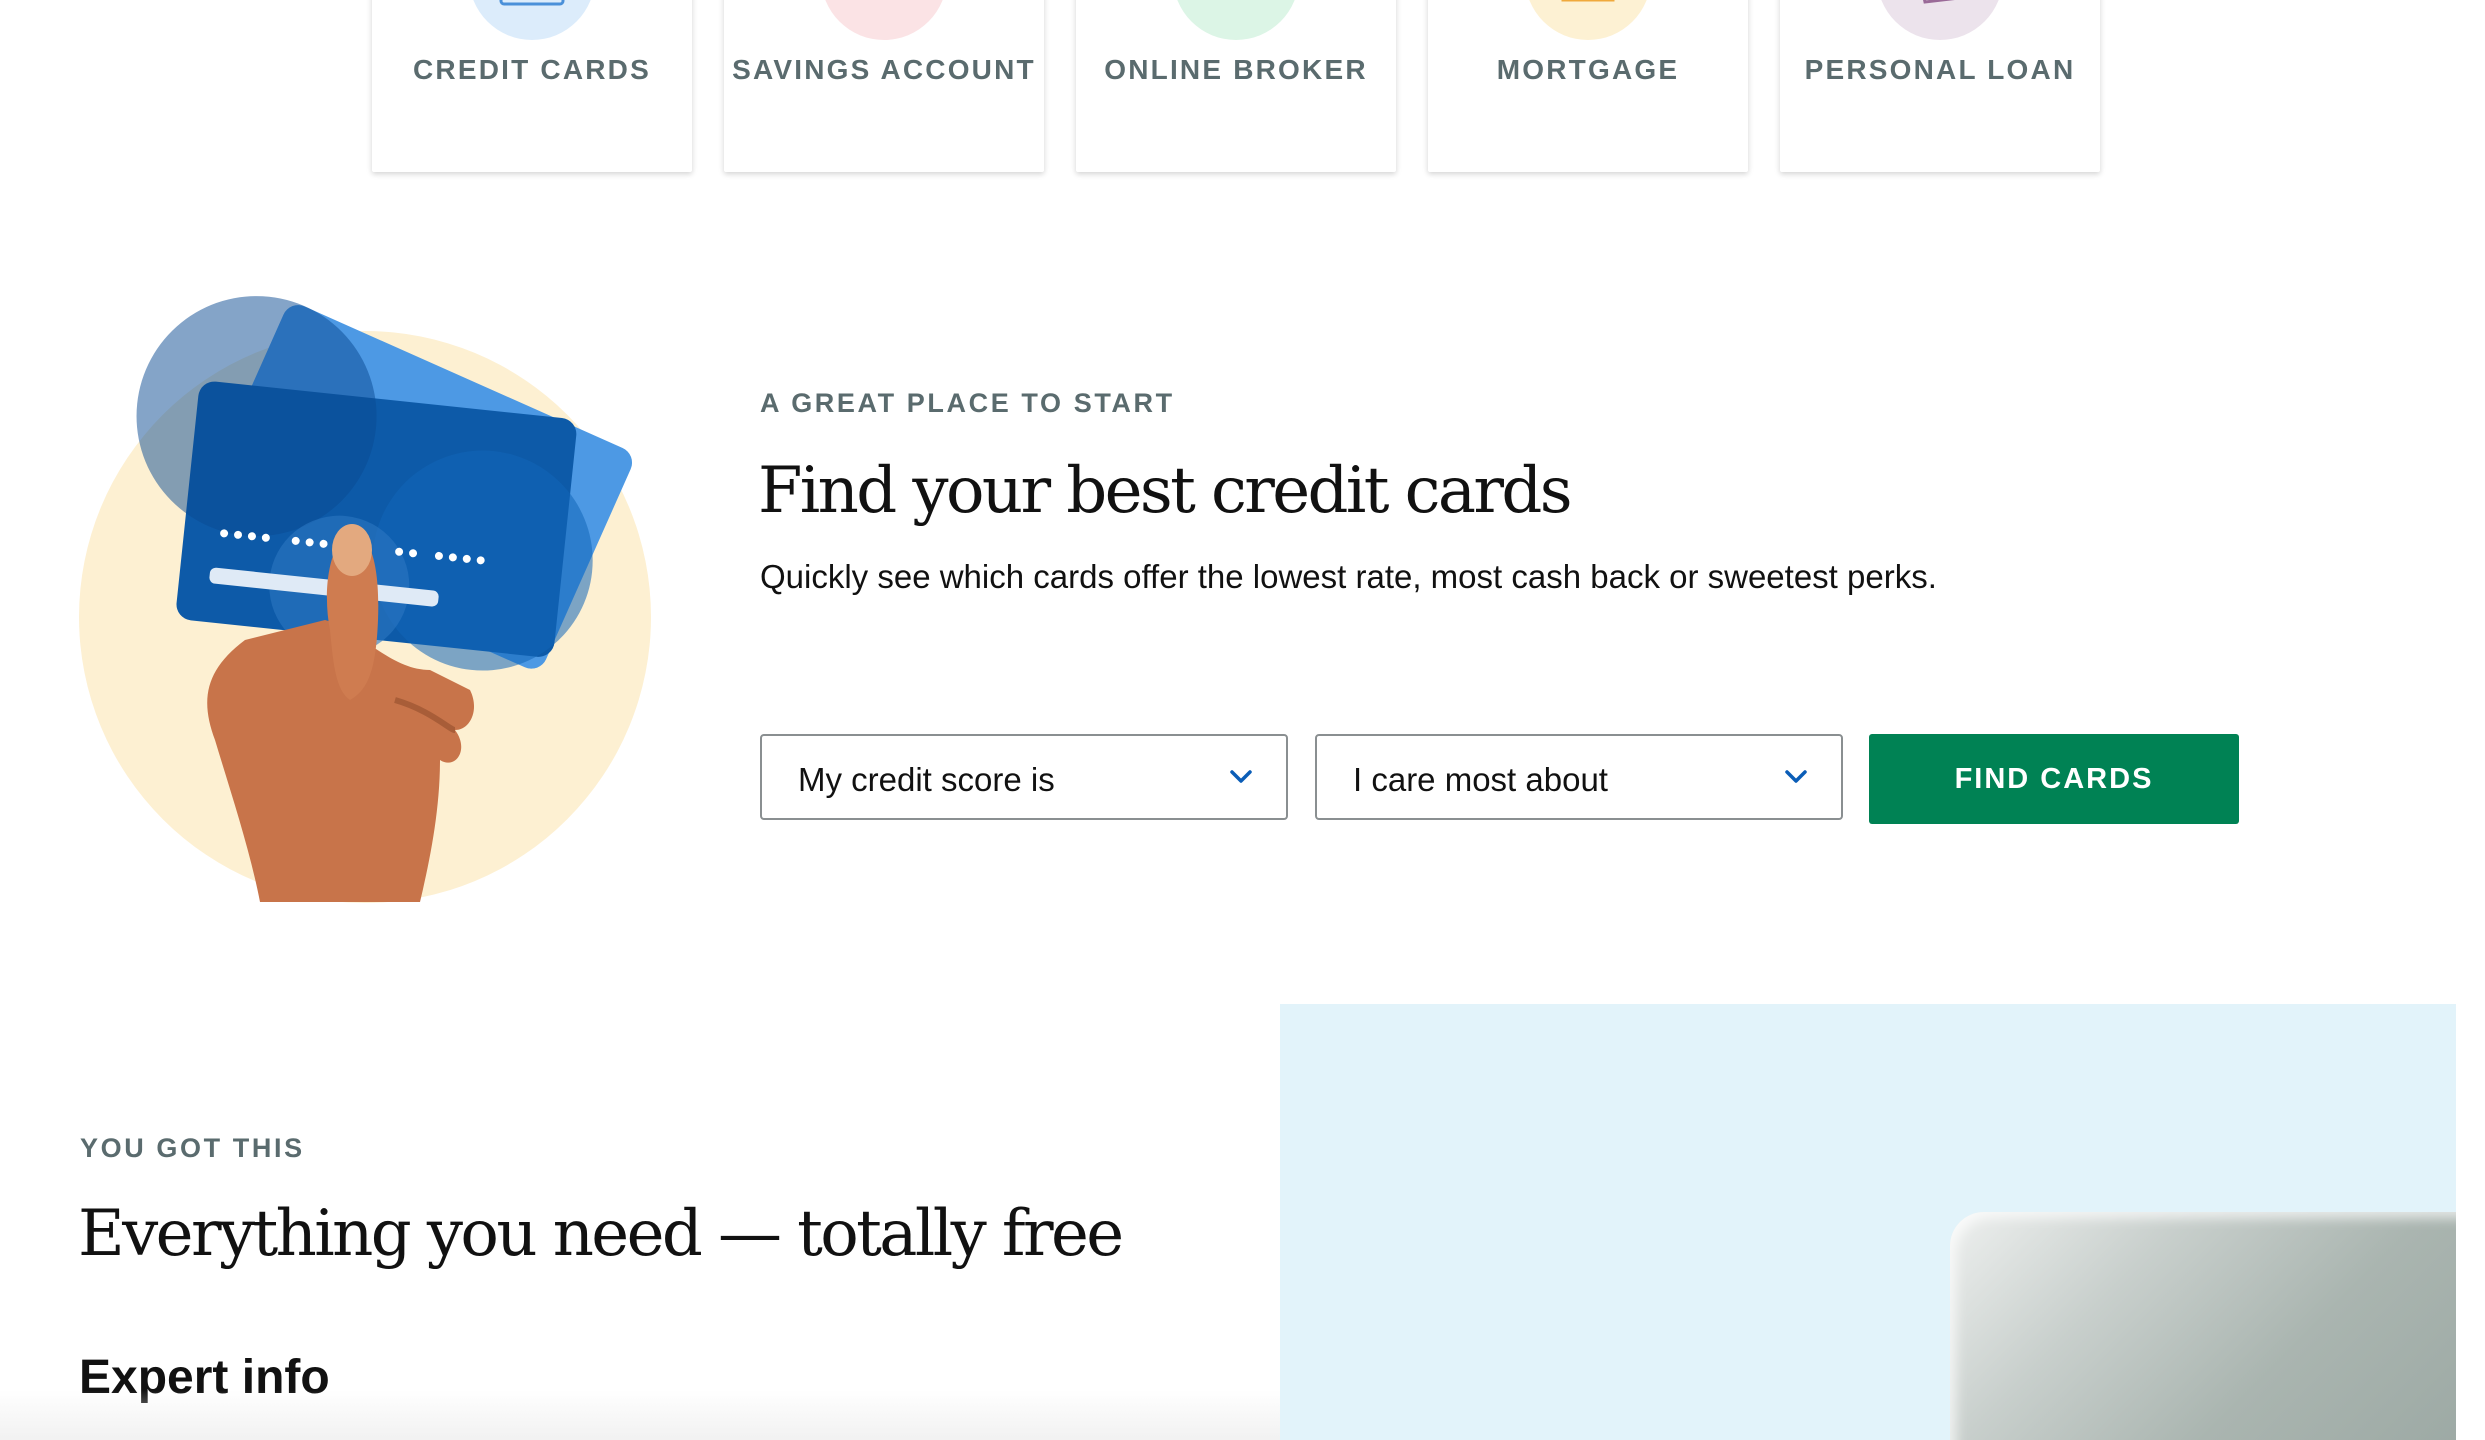 The width and height of the screenshot is (2485, 1440). Describe the element at coordinates (884, 20) in the screenshot. I see `bank-icon` at that location.